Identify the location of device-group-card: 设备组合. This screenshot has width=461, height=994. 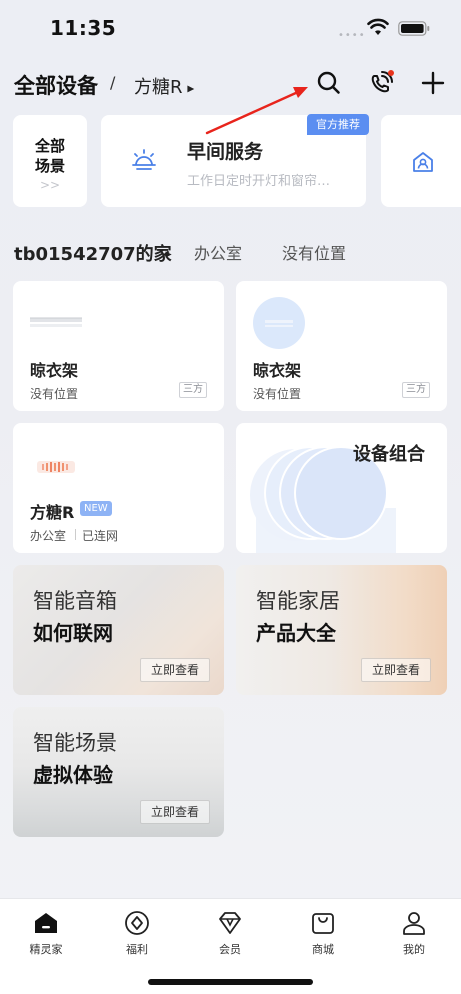
(341, 488).